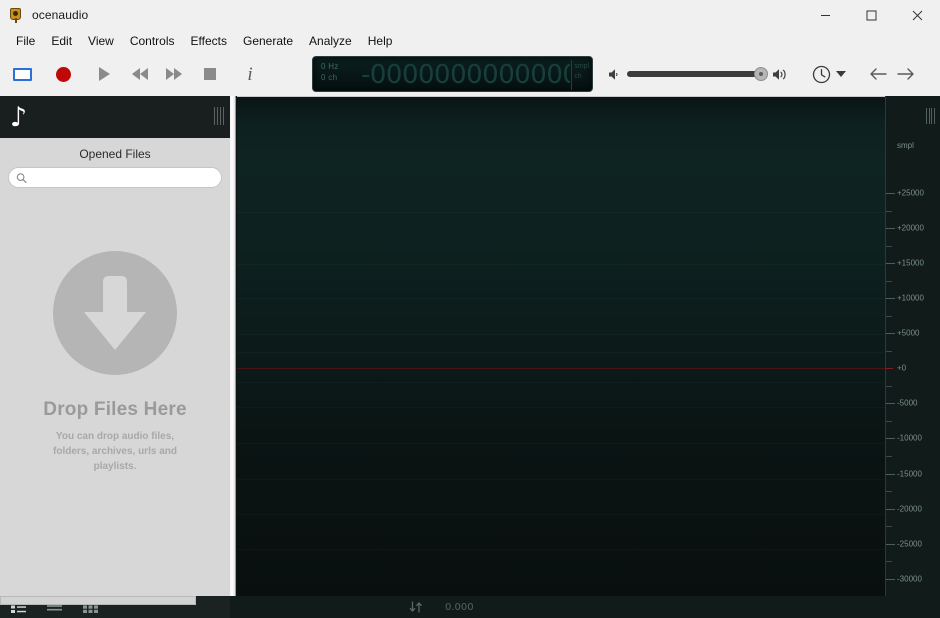  Describe the element at coordinates (115, 154) in the screenshot. I see `opened-files-title: Opened Files` at that location.